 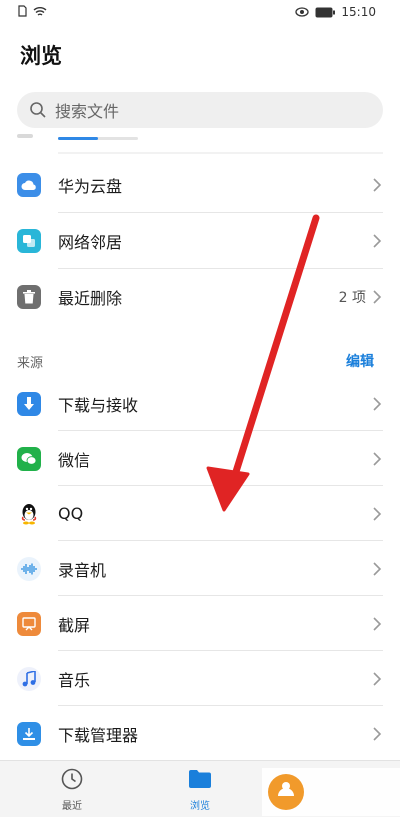 I want to click on section-title: 来源, so click(x=30, y=363).